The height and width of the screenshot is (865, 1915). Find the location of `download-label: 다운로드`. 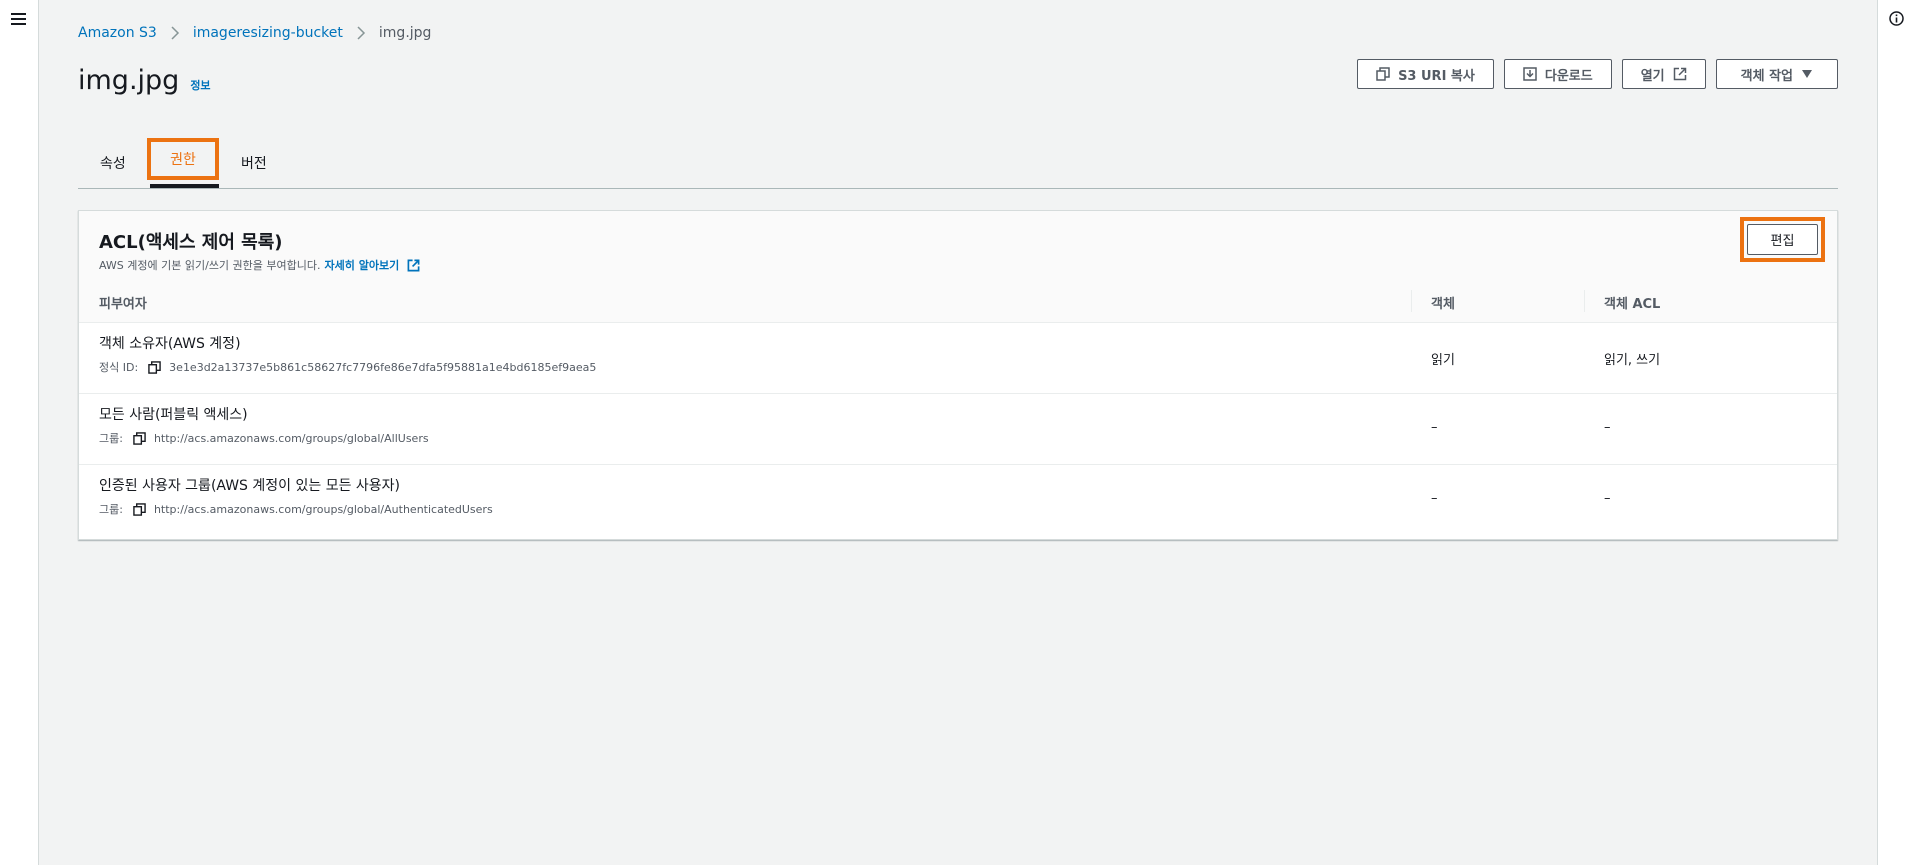

download-label: 다운로드 is located at coordinates (1568, 76).